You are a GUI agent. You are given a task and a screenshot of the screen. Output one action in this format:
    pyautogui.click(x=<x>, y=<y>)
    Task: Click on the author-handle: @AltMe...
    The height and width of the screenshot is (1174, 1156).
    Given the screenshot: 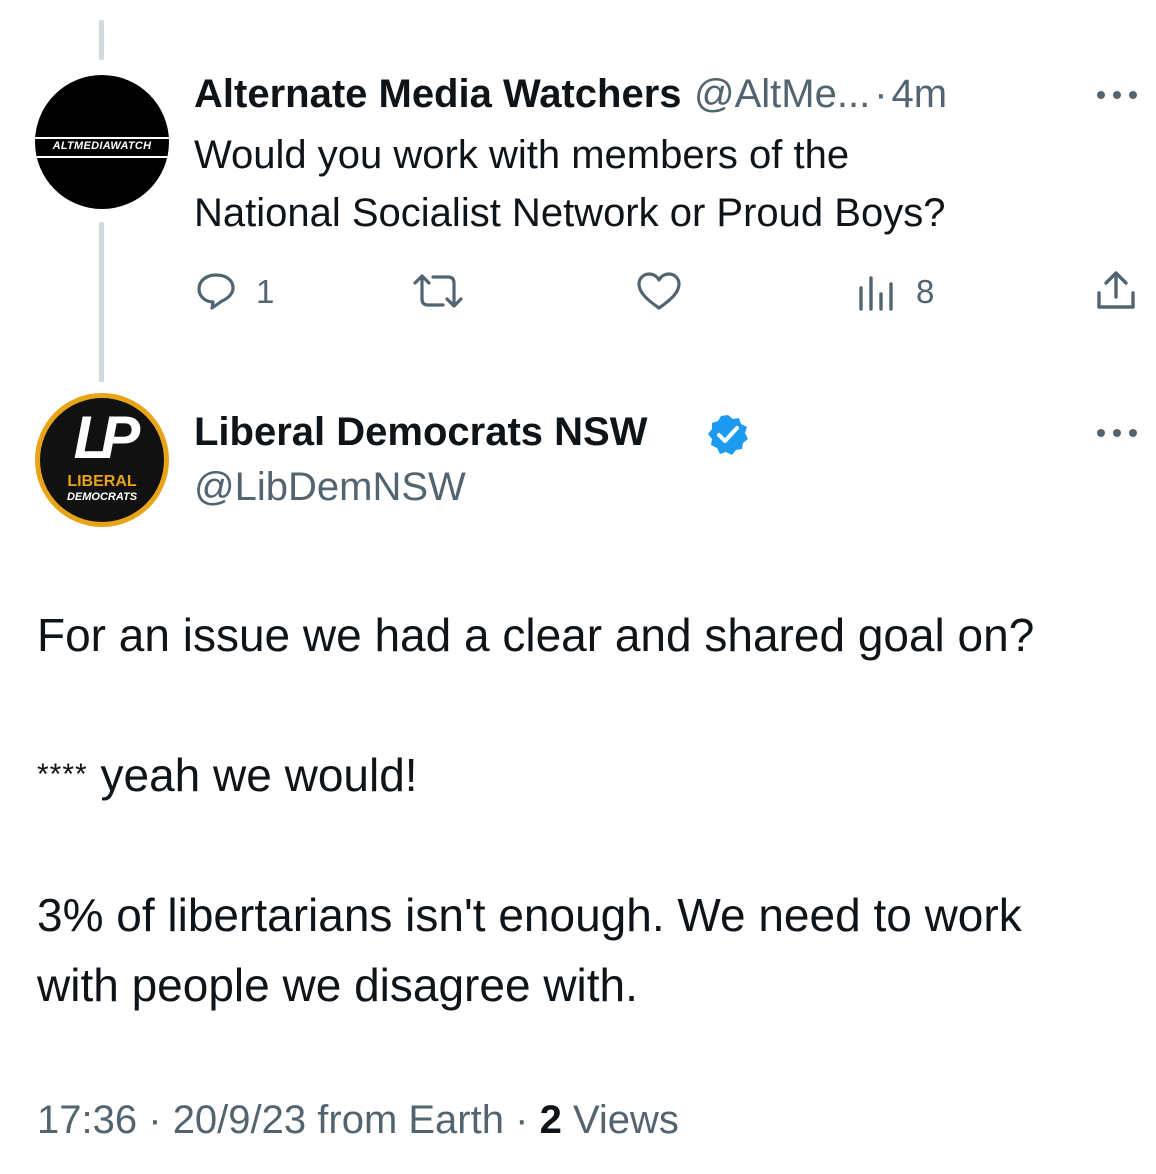 What is the action you would take?
    pyautogui.click(x=782, y=94)
    